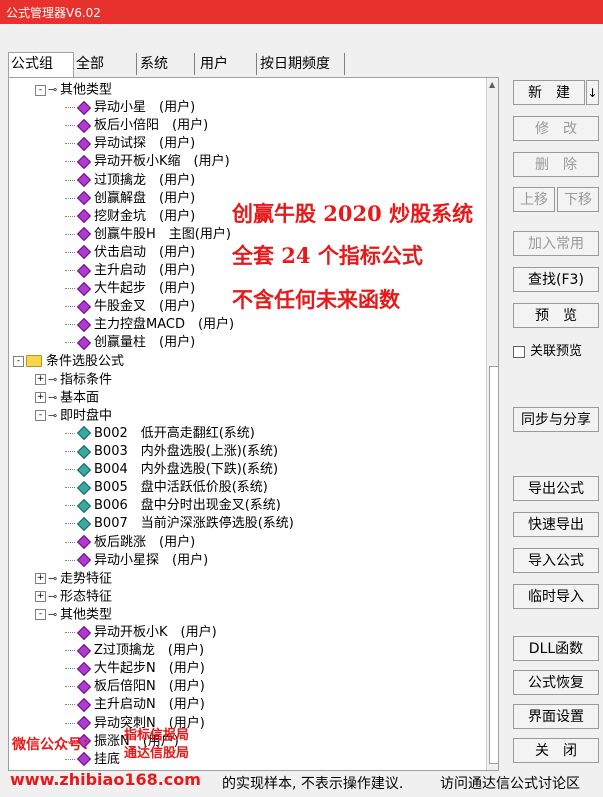 The image size is (603, 797). Describe the element at coordinates (130, 271) in the screenshot. I see `tree-item: 主升启动 (用户)` at that location.